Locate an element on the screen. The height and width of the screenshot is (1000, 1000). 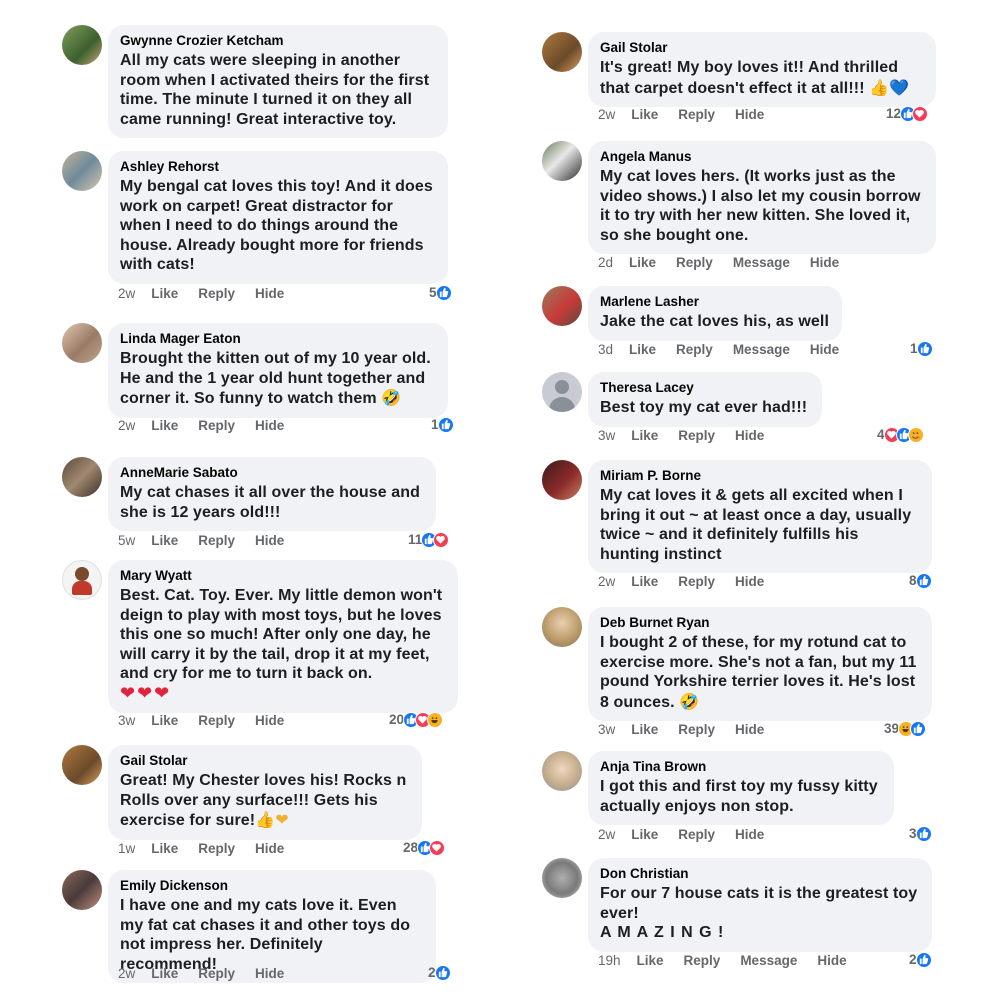
reactions: 3 is located at coordinates (920, 834).